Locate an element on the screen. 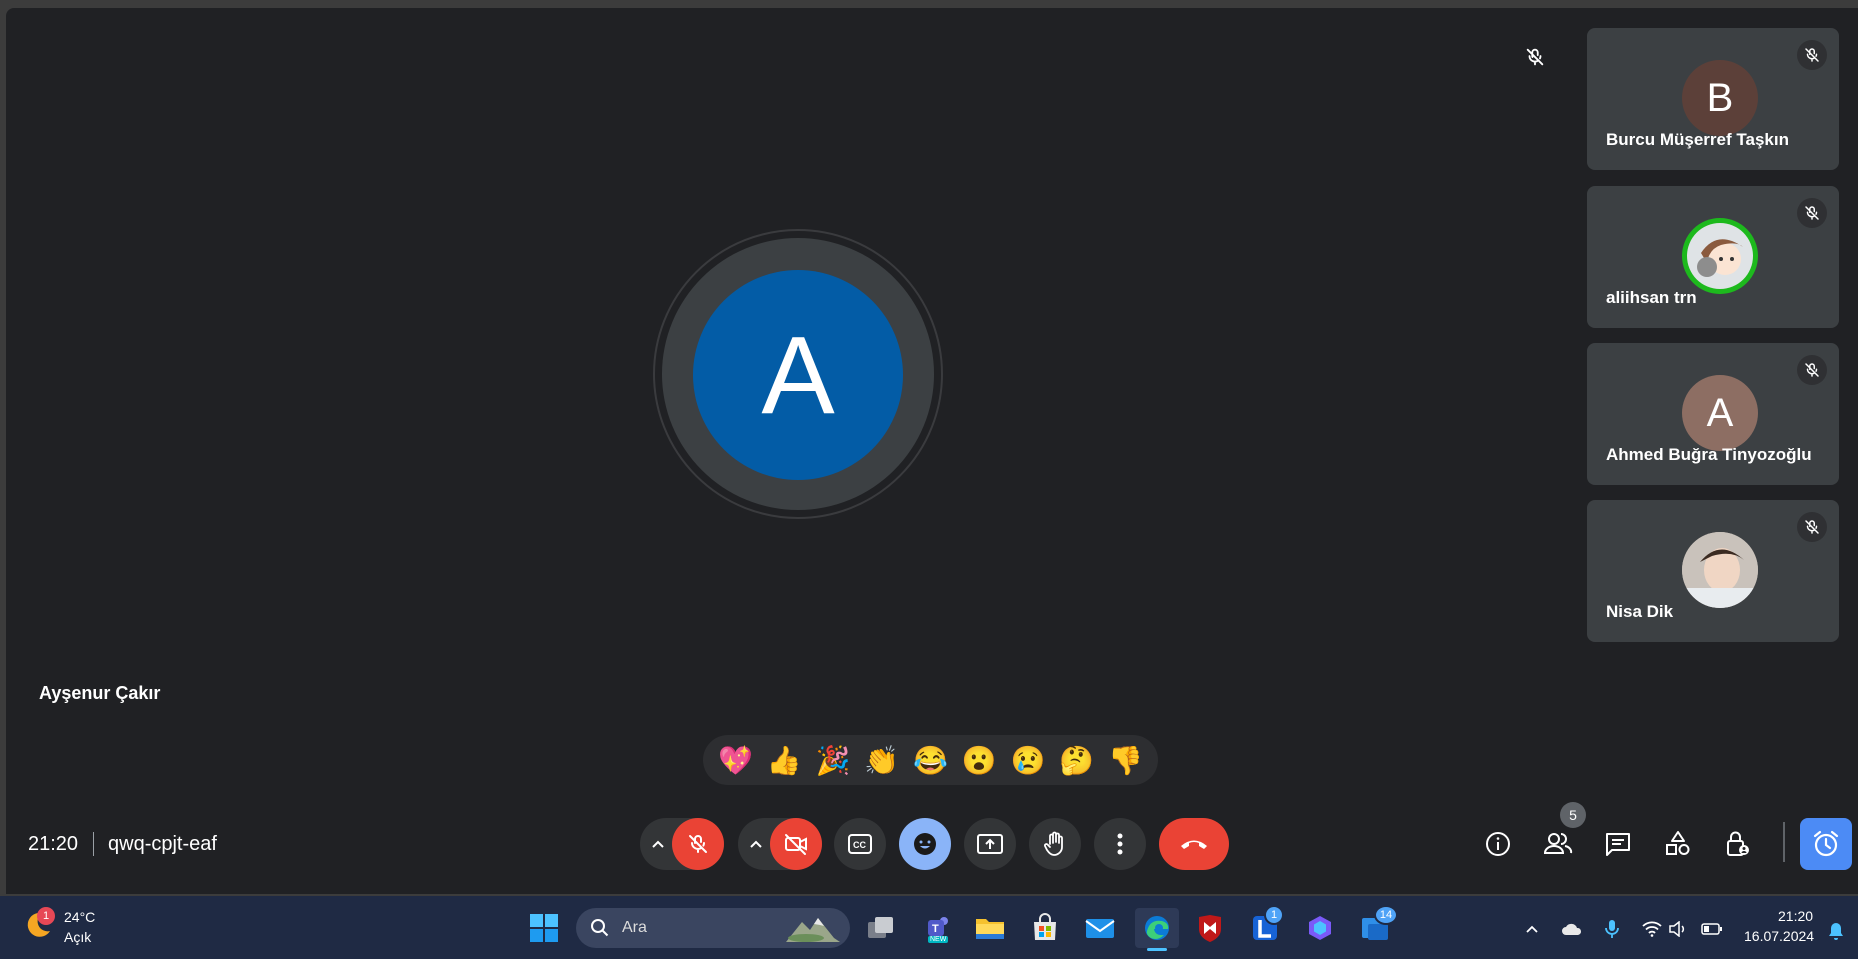  reactions-button is located at coordinates (925, 844).